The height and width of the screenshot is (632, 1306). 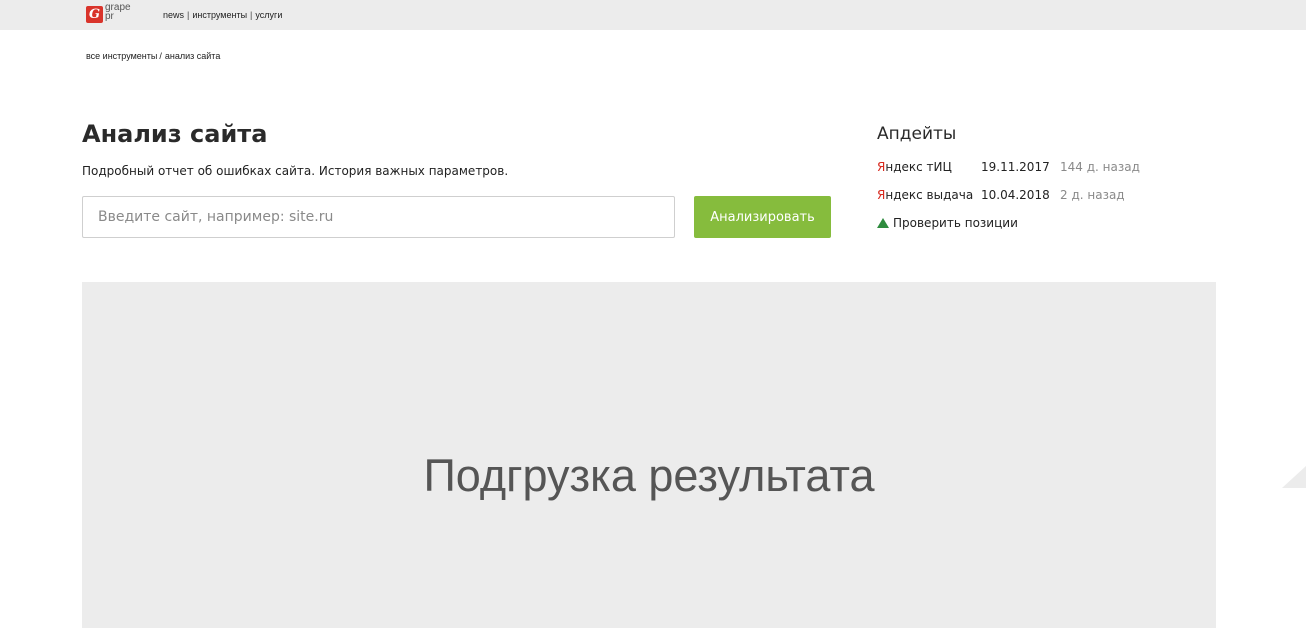 I want to click on nav-link-tools: инструменты, so click(x=219, y=15).